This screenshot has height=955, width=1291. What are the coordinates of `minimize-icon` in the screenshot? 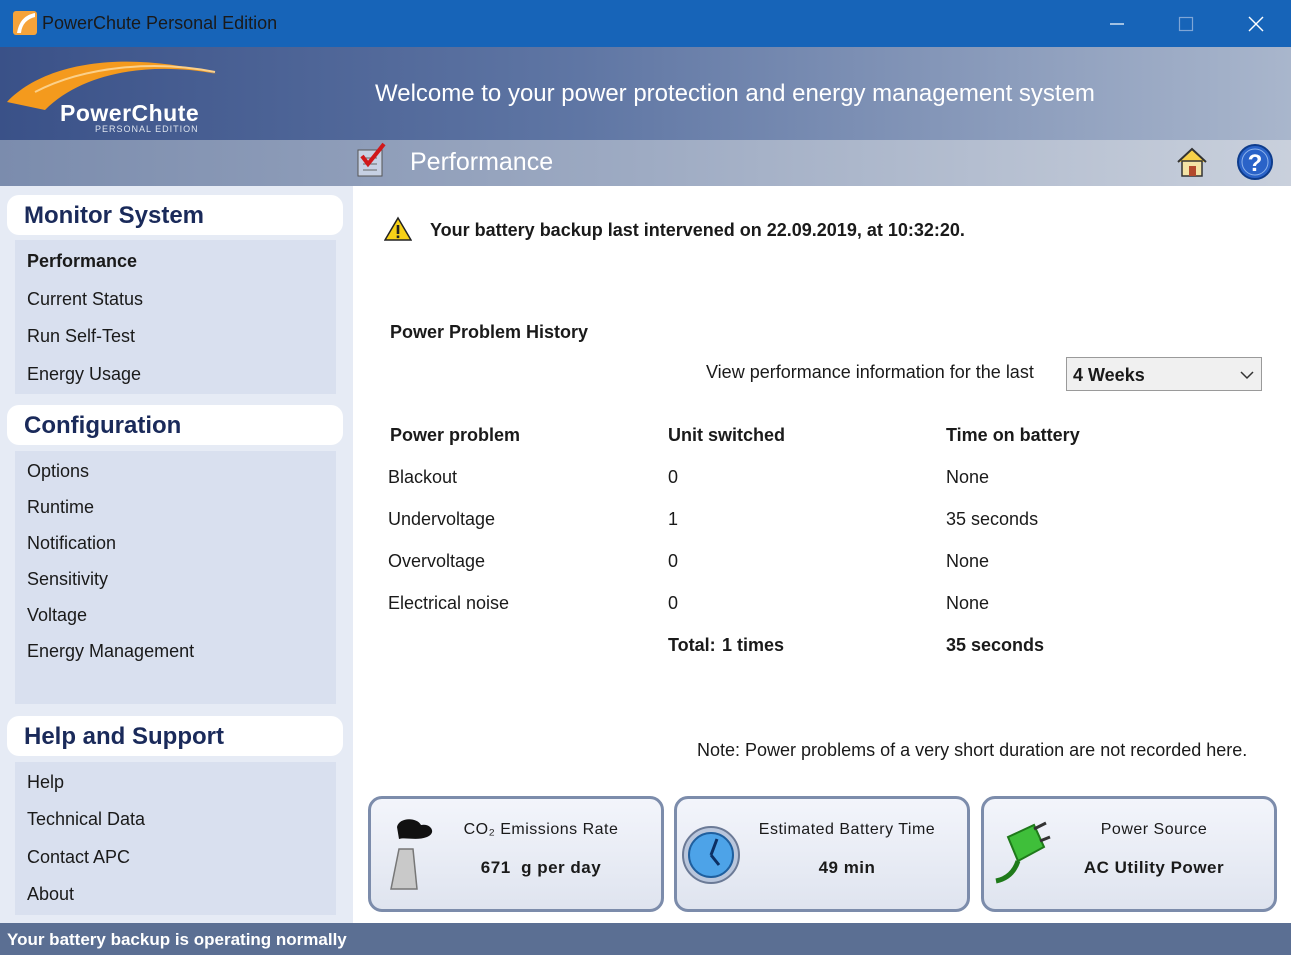 It's located at (1116, 23).